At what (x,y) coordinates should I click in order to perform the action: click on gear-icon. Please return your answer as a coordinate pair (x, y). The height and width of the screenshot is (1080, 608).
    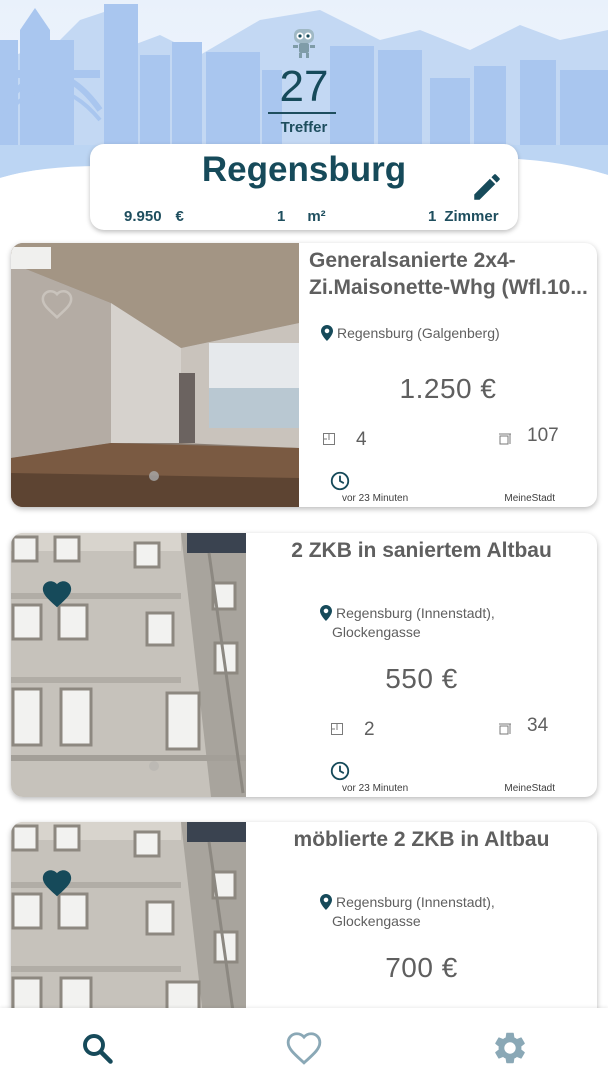
    Looking at the image, I should click on (510, 1048).